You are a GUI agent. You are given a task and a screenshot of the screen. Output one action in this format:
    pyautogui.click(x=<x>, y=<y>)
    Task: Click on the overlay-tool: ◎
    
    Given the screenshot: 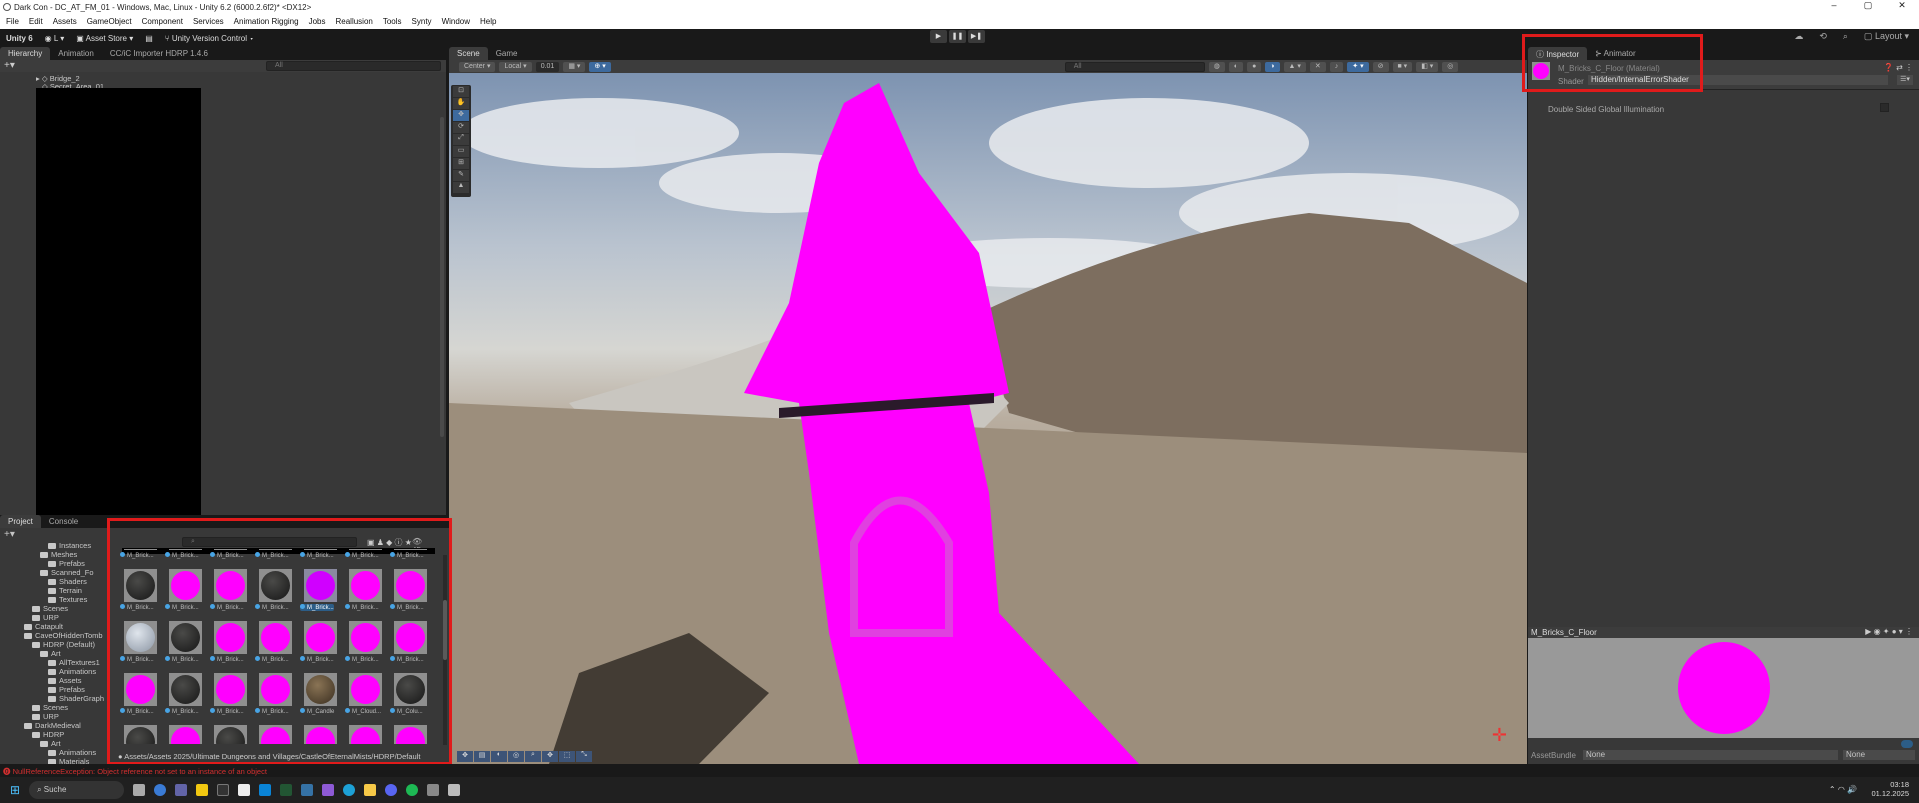 What is the action you would take?
    pyautogui.click(x=516, y=756)
    